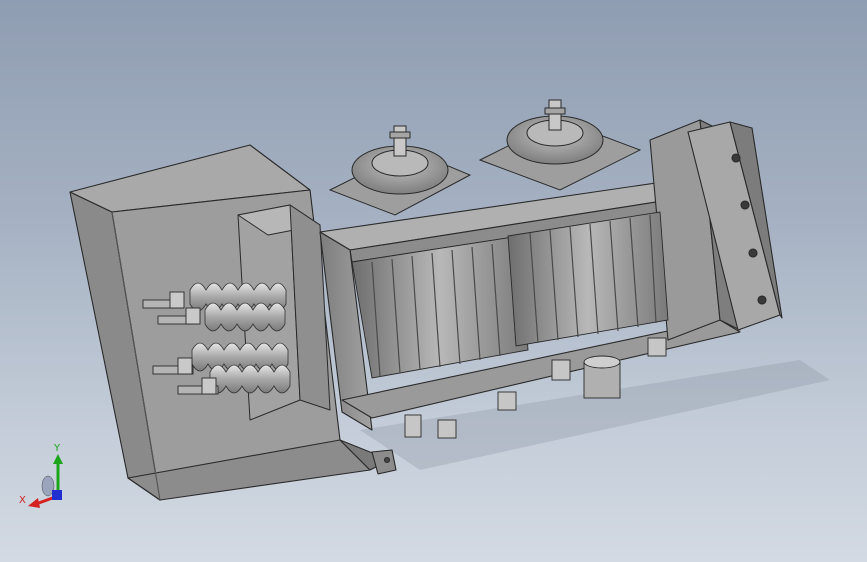  Describe the element at coordinates (58, 475) in the screenshot. I see `triad-y-axis` at that location.